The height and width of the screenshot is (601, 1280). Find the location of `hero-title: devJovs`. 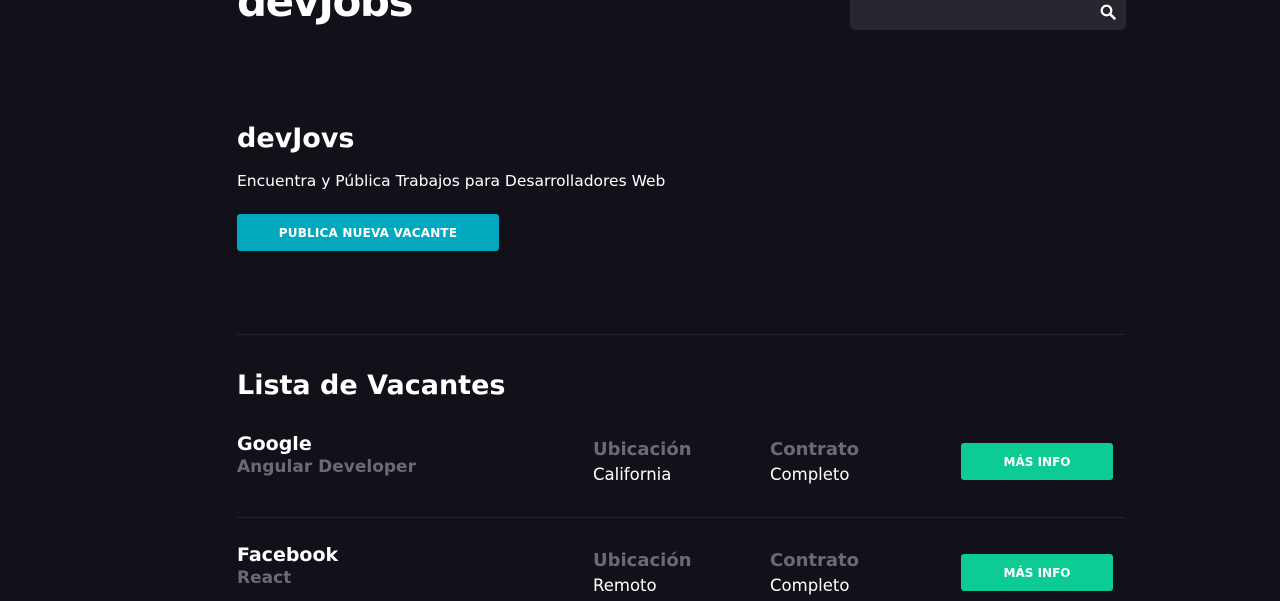

hero-title: devJovs is located at coordinates (296, 138).